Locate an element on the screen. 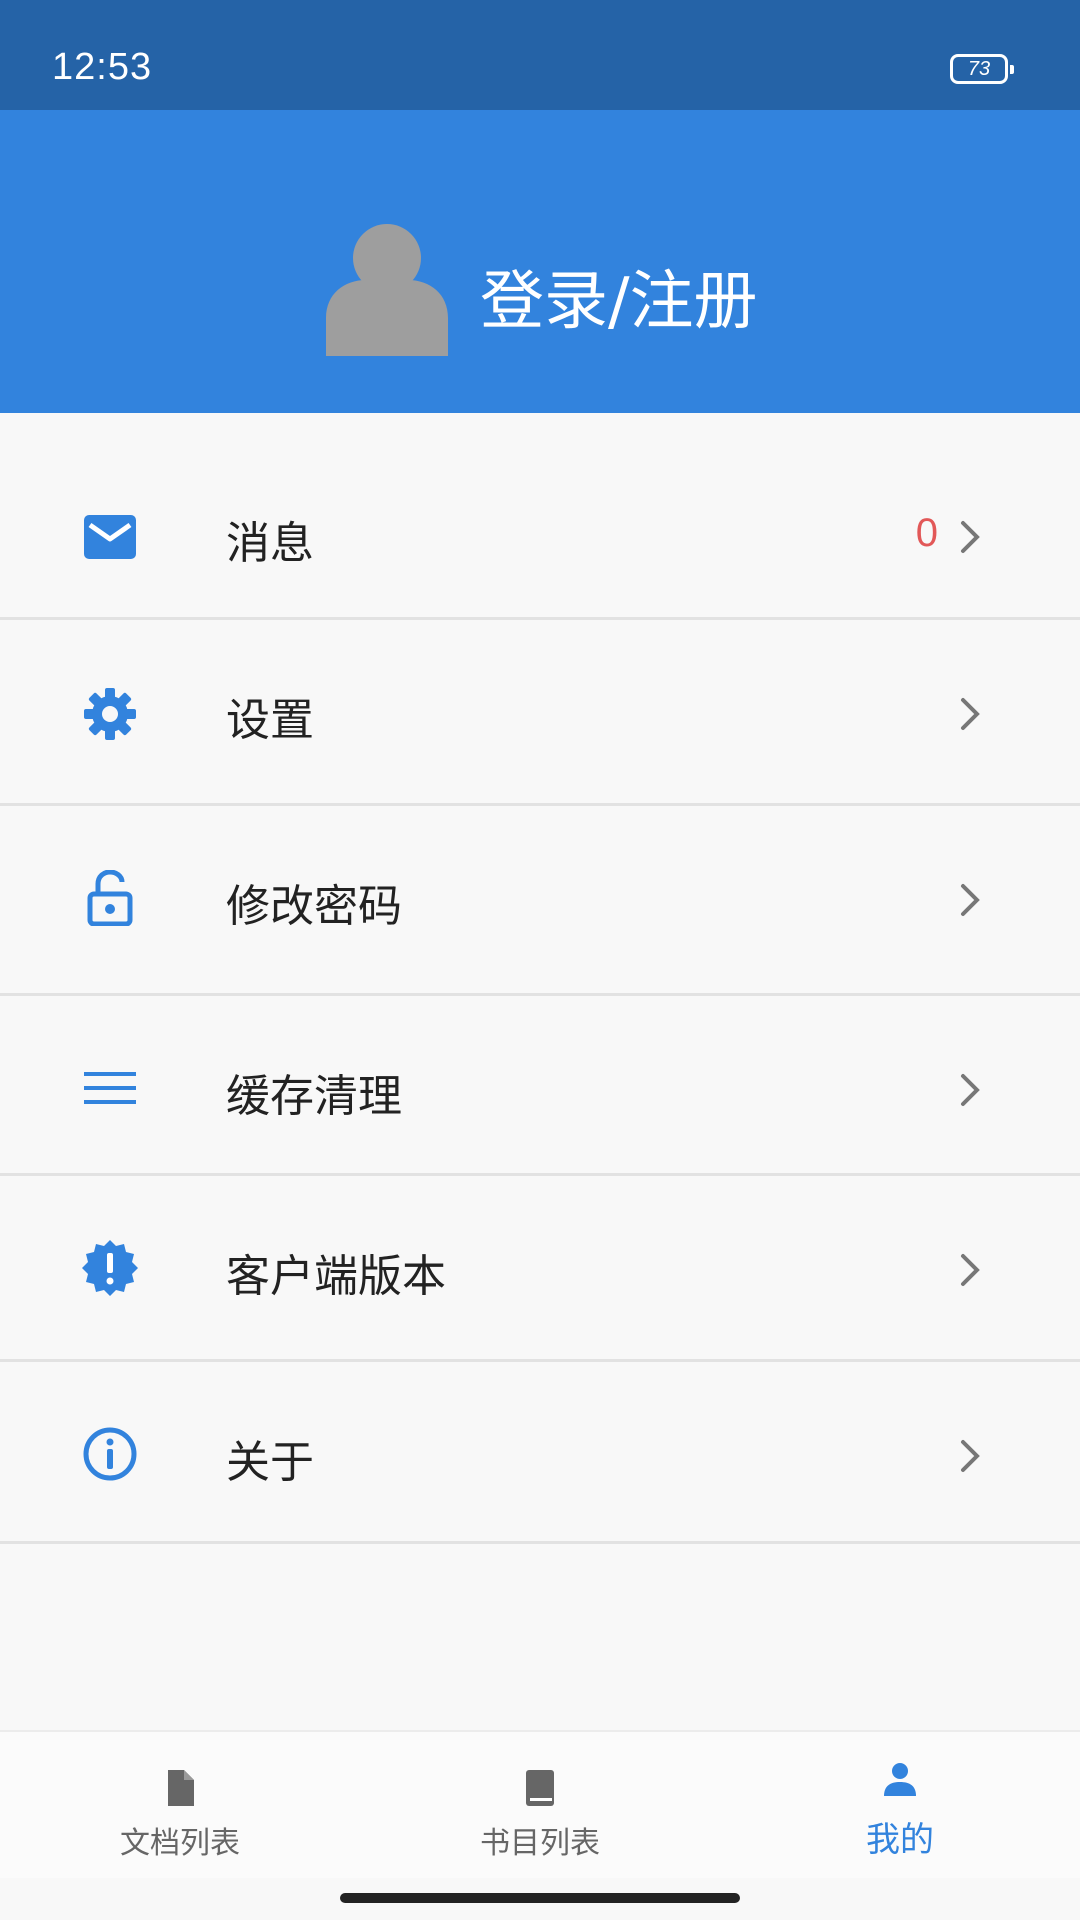 The width and height of the screenshot is (1080, 1920). user-avatar-icon is located at coordinates (387, 290).